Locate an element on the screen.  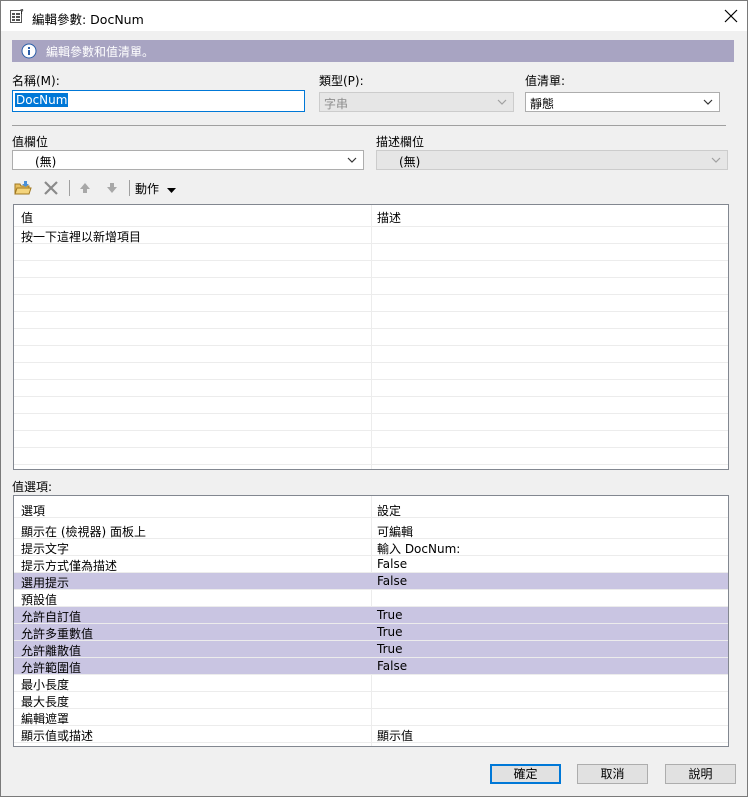
name-input: DocNum is located at coordinates (158, 101).